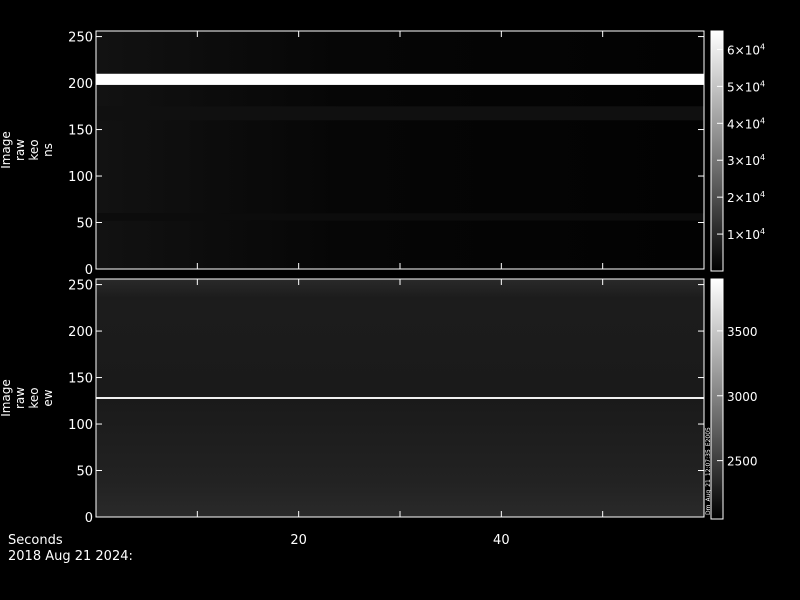  What do you see at coordinates (80, 177) in the screenshot?
I see `panel-ns-y-tick-label: 100` at bounding box center [80, 177].